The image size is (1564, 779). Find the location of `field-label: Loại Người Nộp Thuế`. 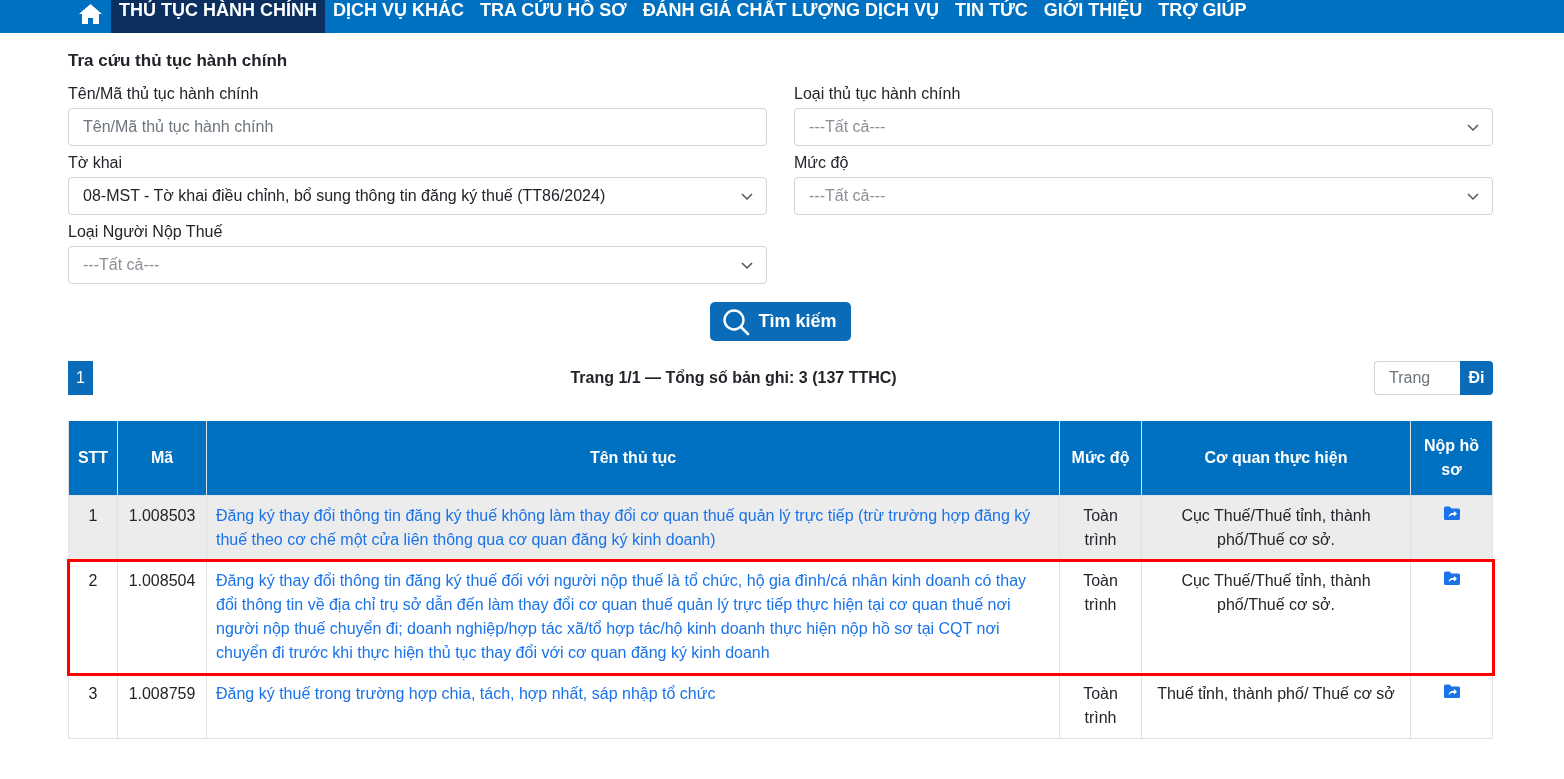

field-label: Loại Người Nộp Thuế is located at coordinates (146, 232).